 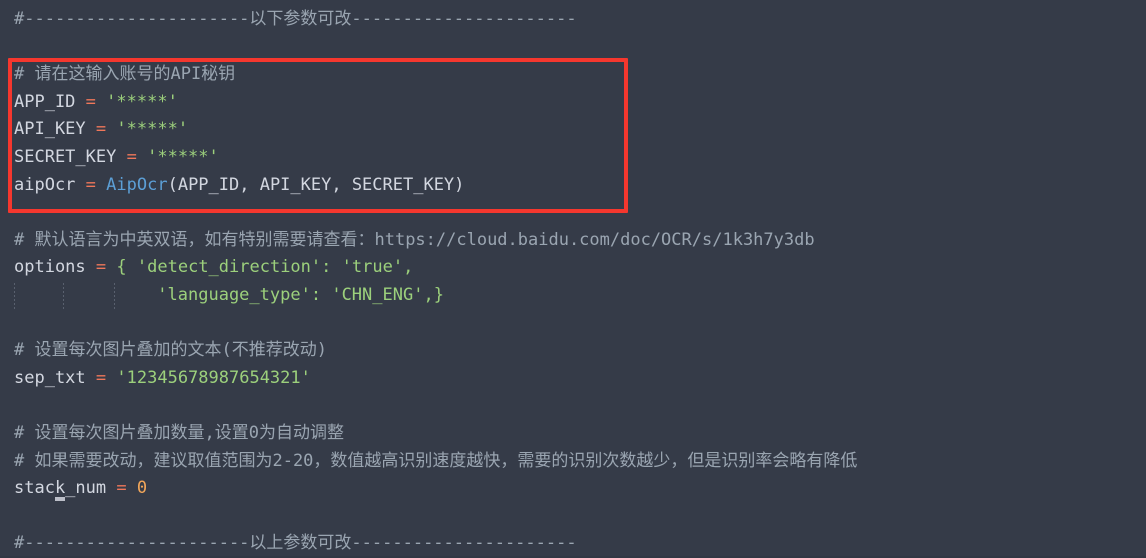 What do you see at coordinates (573, 103) in the screenshot?
I see `code-line-app-id: APP_ID = '*****'` at bounding box center [573, 103].